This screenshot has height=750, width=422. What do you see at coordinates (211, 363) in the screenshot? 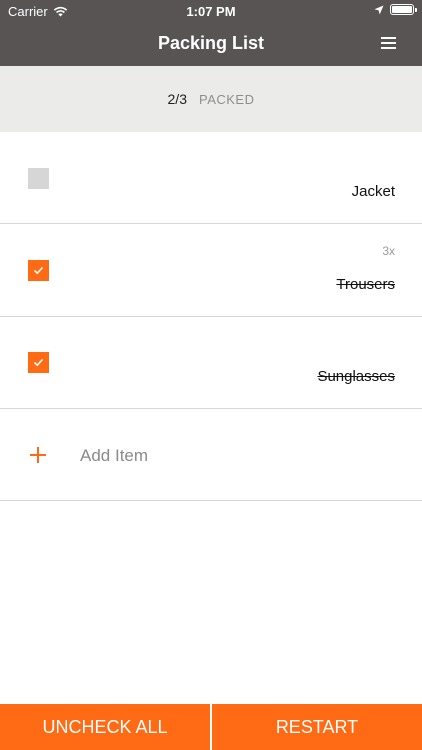
I see `list-item: Sunglasses` at bounding box center [211, 363].